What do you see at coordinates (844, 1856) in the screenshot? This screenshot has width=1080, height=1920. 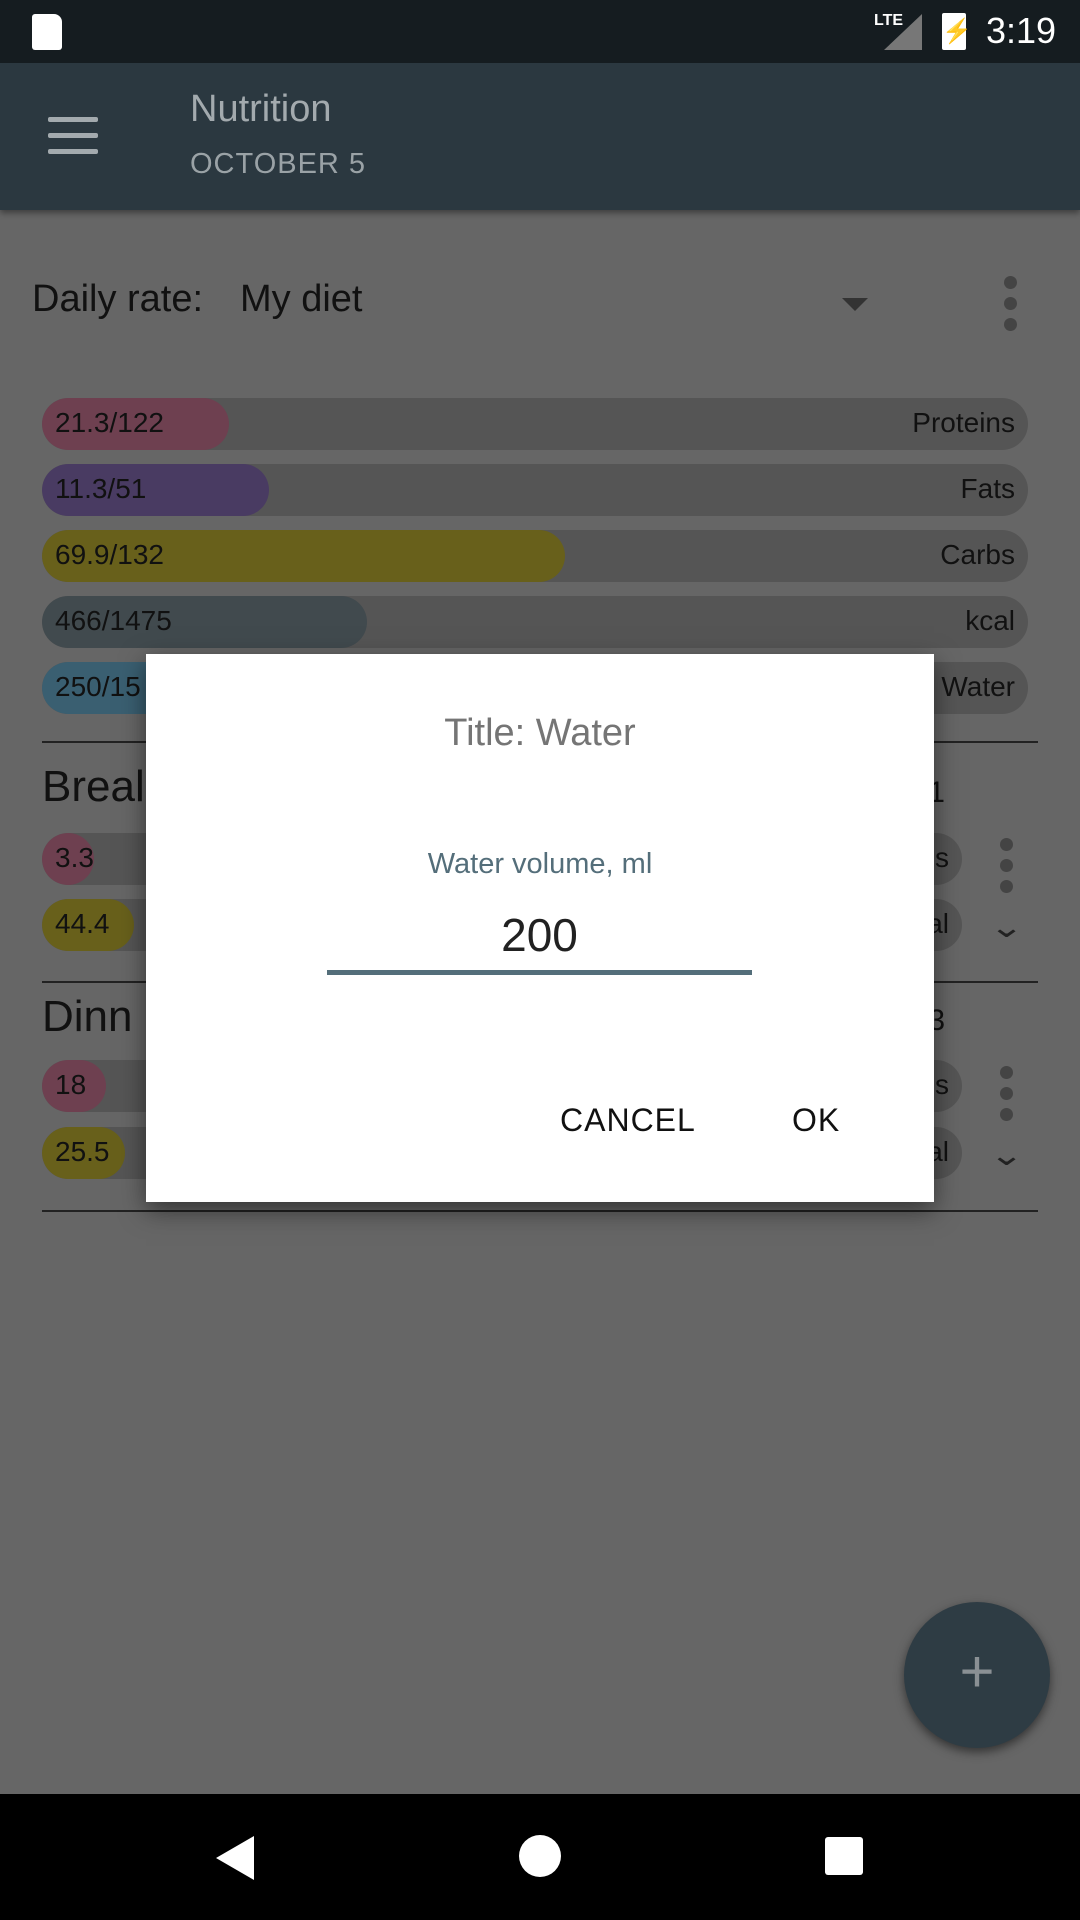 I see `recents-icon` at bounding box center [844, 1856].